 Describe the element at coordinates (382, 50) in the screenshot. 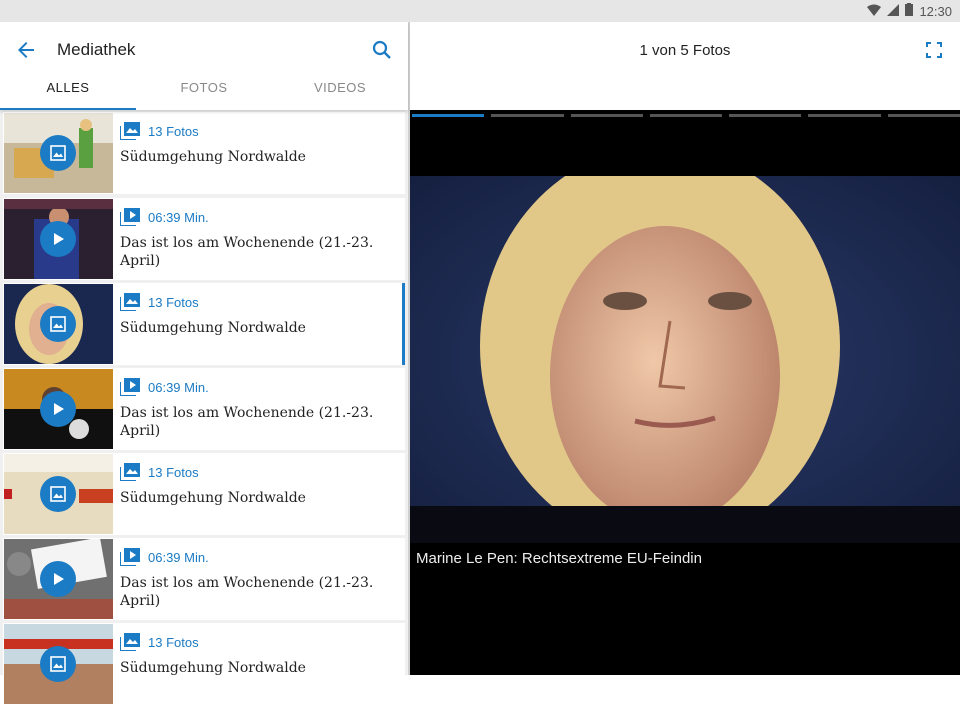

I see `search-icon` at that location.